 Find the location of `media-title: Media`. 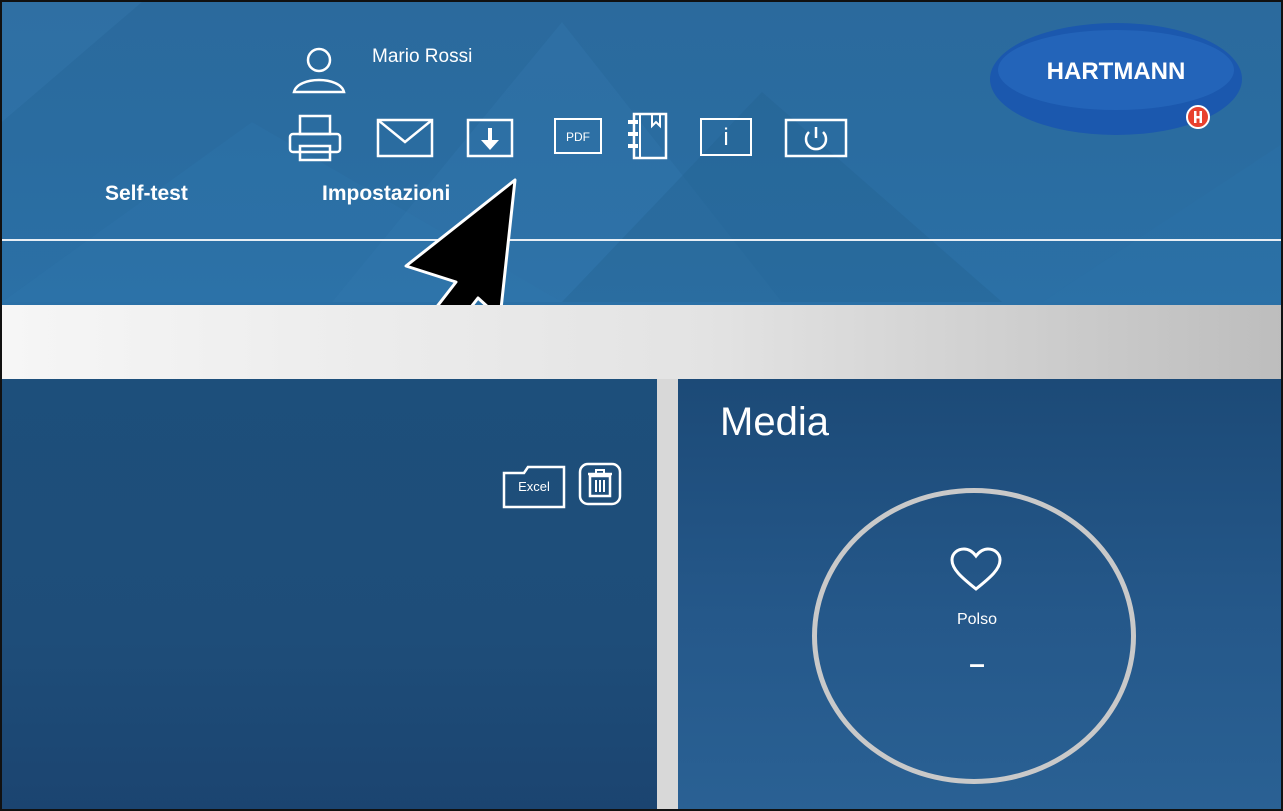

media-title: Media is located at coordinates (774, 422).